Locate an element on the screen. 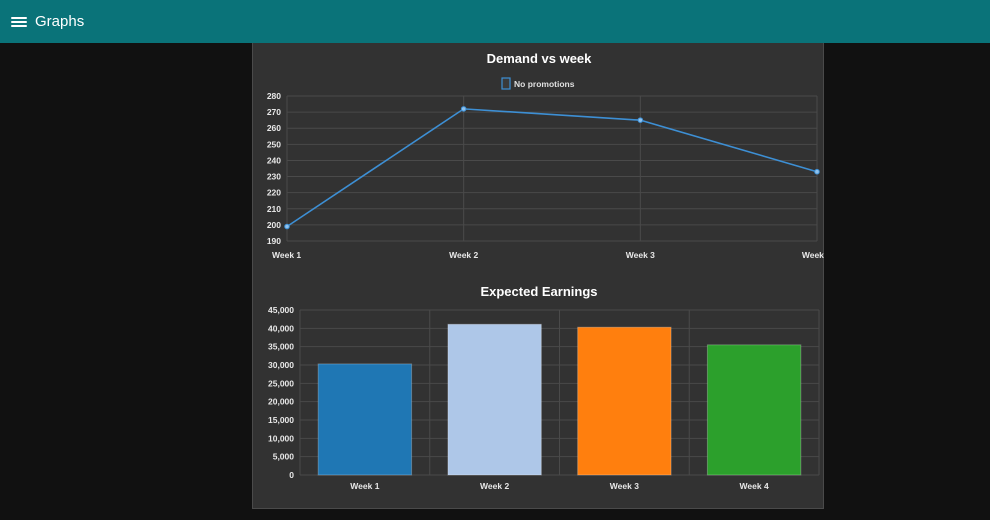 This screenshot has height=520, width=990. y-tick-label: 40,000 is located at coordinates (281, 328).